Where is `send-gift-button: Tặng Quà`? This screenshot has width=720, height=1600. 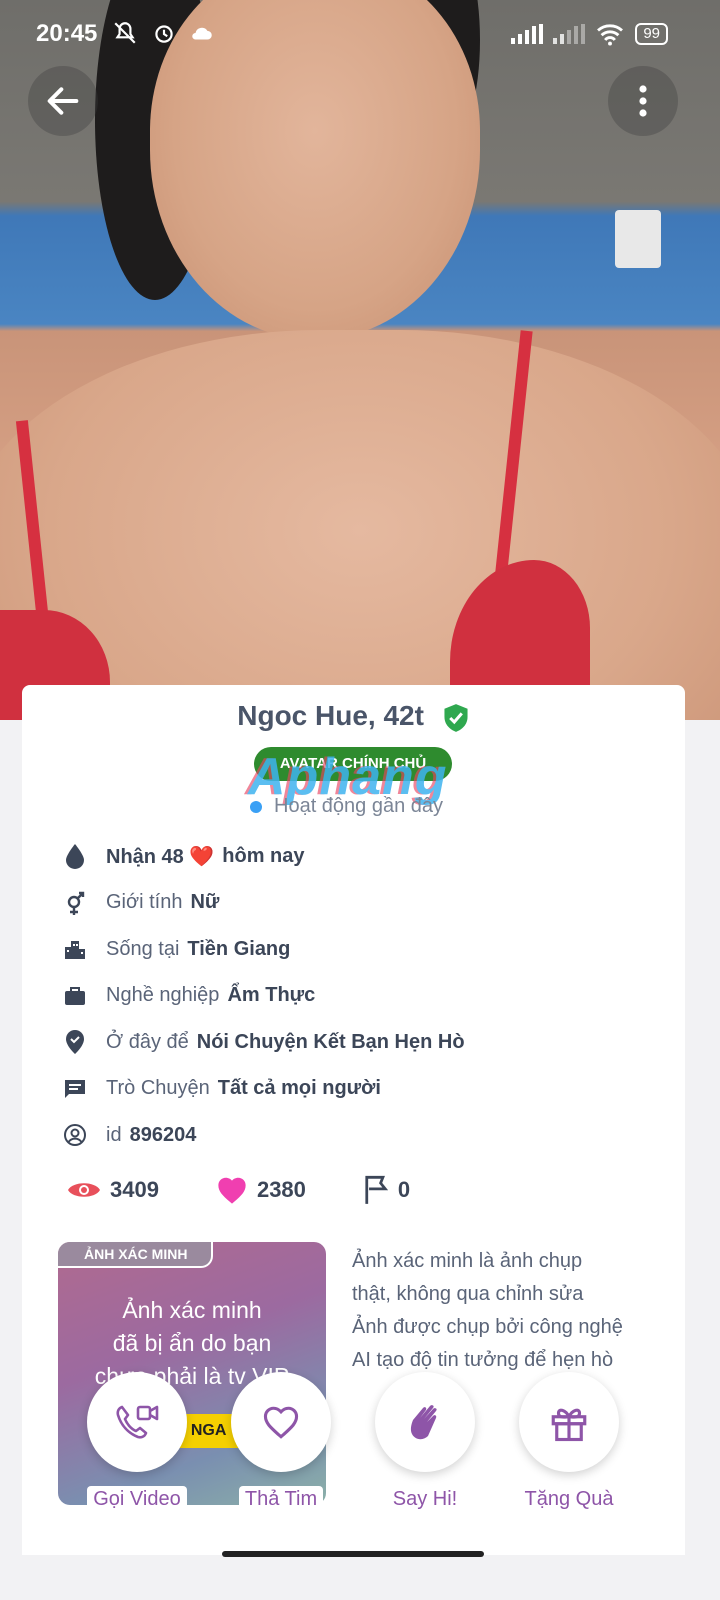
send-gift-button: Tặng Quà is located at coordinates (569, 1442).